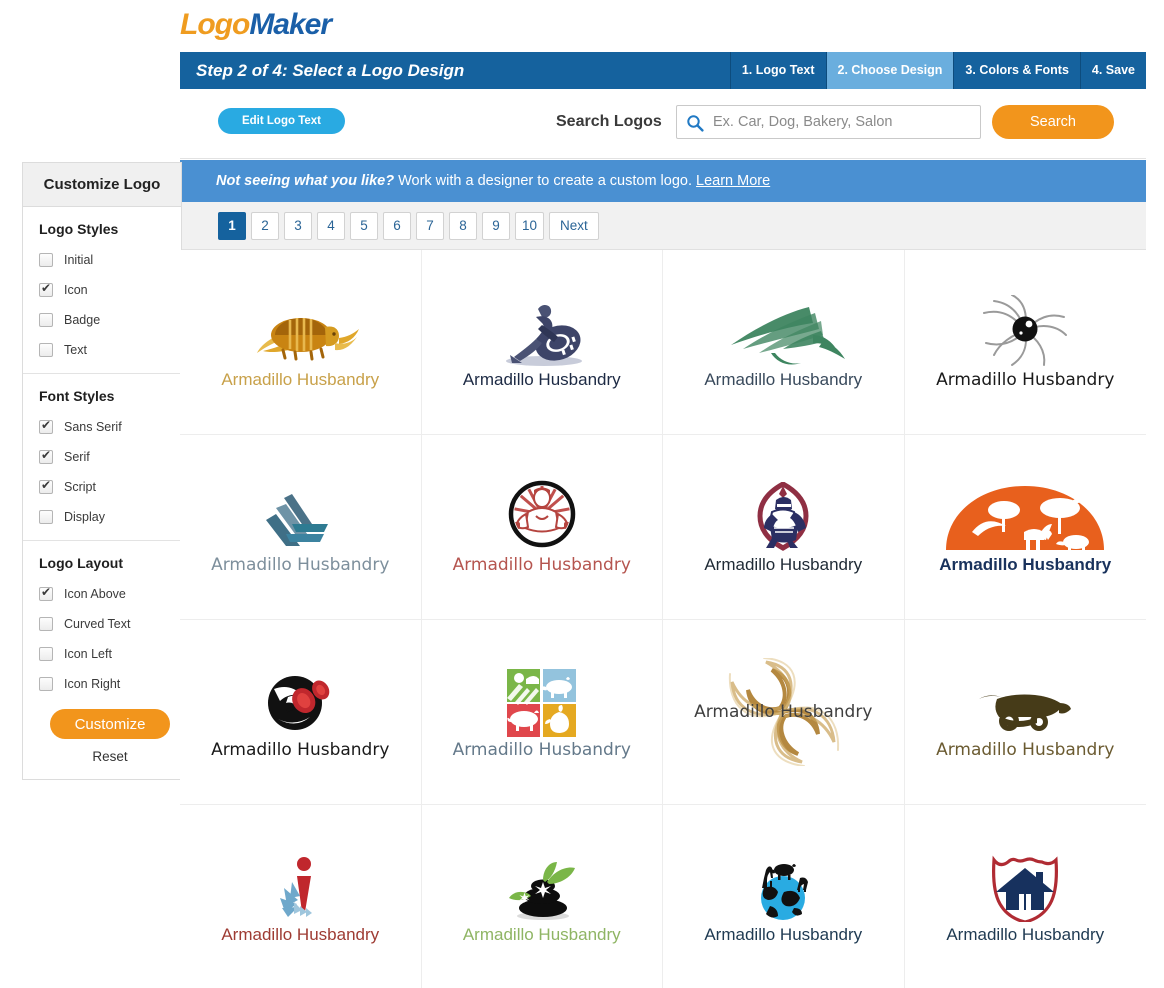 Image resolution: width=1164 pixels, height=988 pixels. I want to click on sidebar-section-logo-styles: Logo Styles Initial Icon Badge Text, so click(102, 290).